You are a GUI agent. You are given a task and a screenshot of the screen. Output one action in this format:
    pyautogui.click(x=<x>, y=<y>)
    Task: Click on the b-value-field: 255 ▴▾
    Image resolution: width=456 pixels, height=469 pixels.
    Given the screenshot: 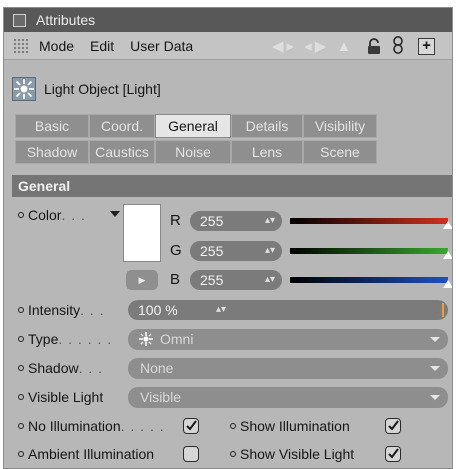 What is the action you would take?
    pyautogui.click(x=236, y=280)
    